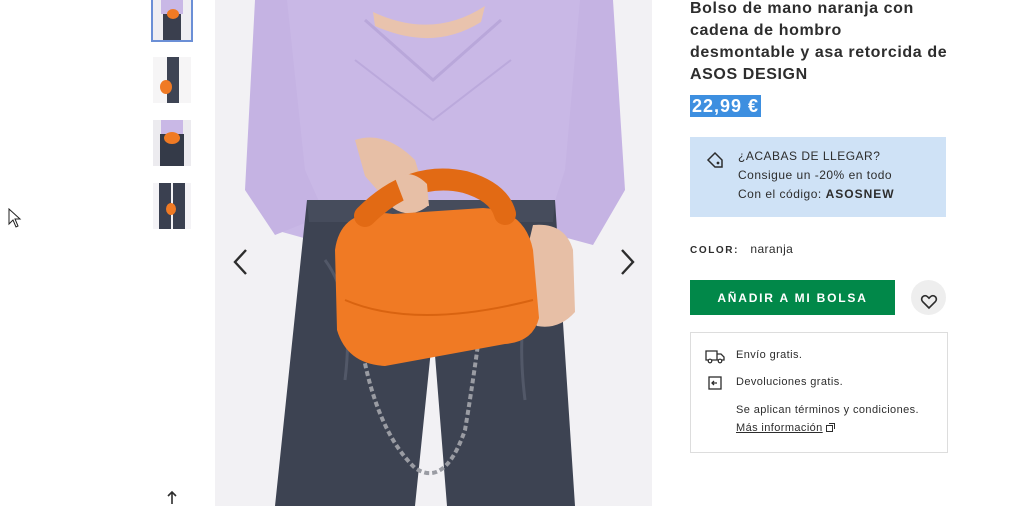 This screenshot has width=1024, height=506. What do you see at coordinates (715, 250) in the screenshot?
I see `color-label: COLOR:` at bounding box center [715, 250].